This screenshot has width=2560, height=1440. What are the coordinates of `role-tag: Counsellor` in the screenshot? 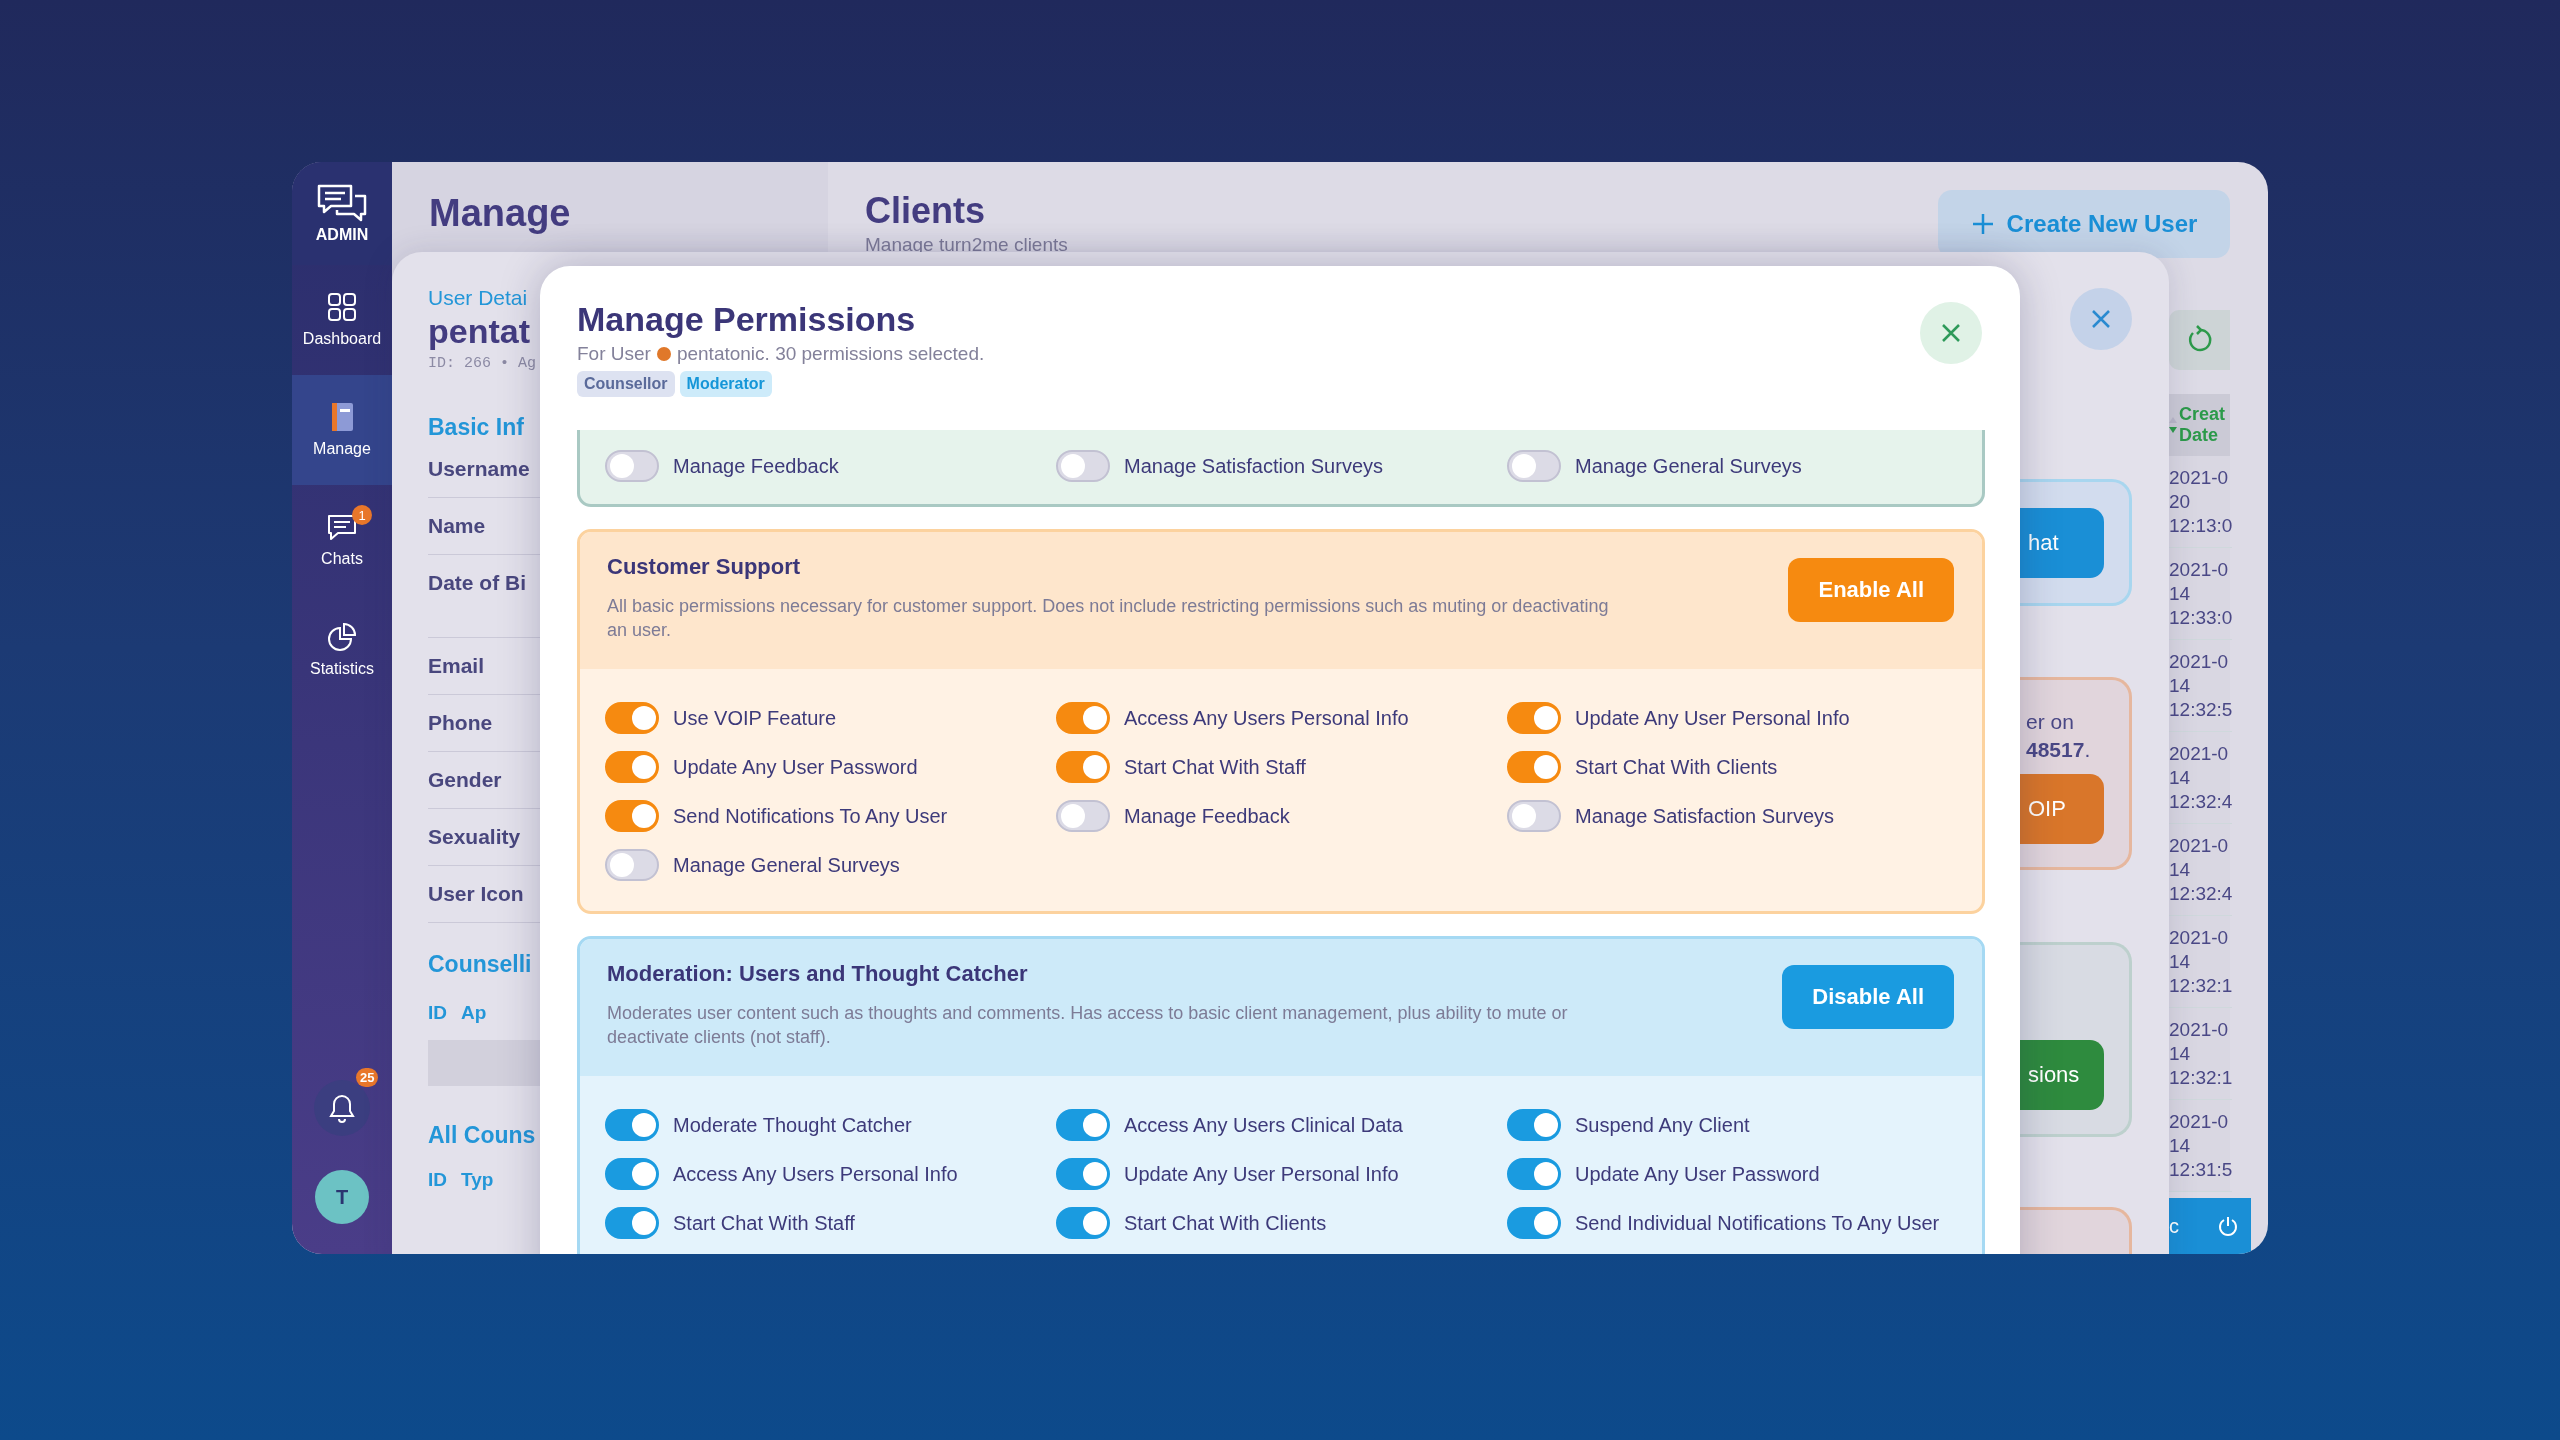 It's located at (626, 384).